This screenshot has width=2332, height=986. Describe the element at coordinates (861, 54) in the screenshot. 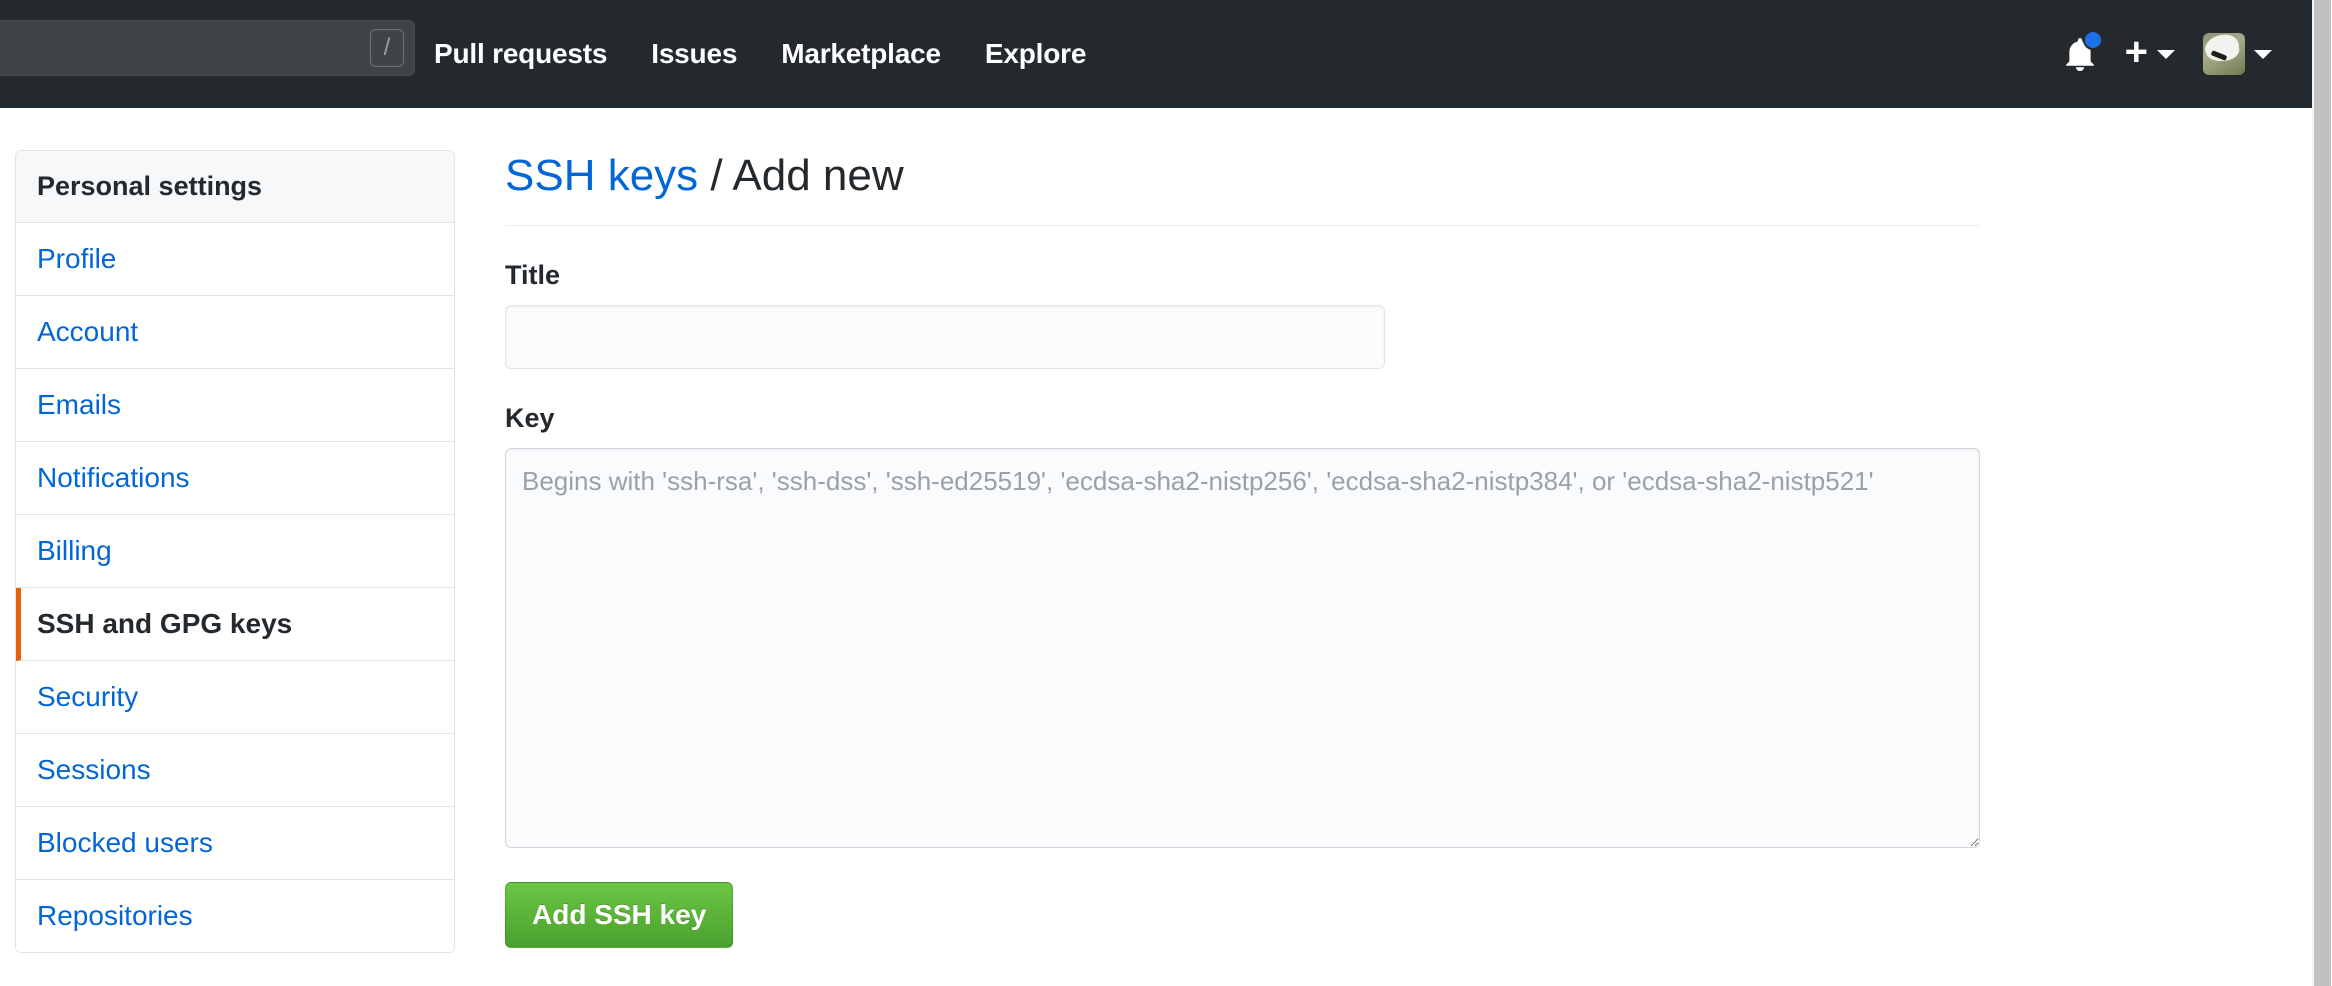

I see `nav-item-marketplace: Marketplace` at that location.